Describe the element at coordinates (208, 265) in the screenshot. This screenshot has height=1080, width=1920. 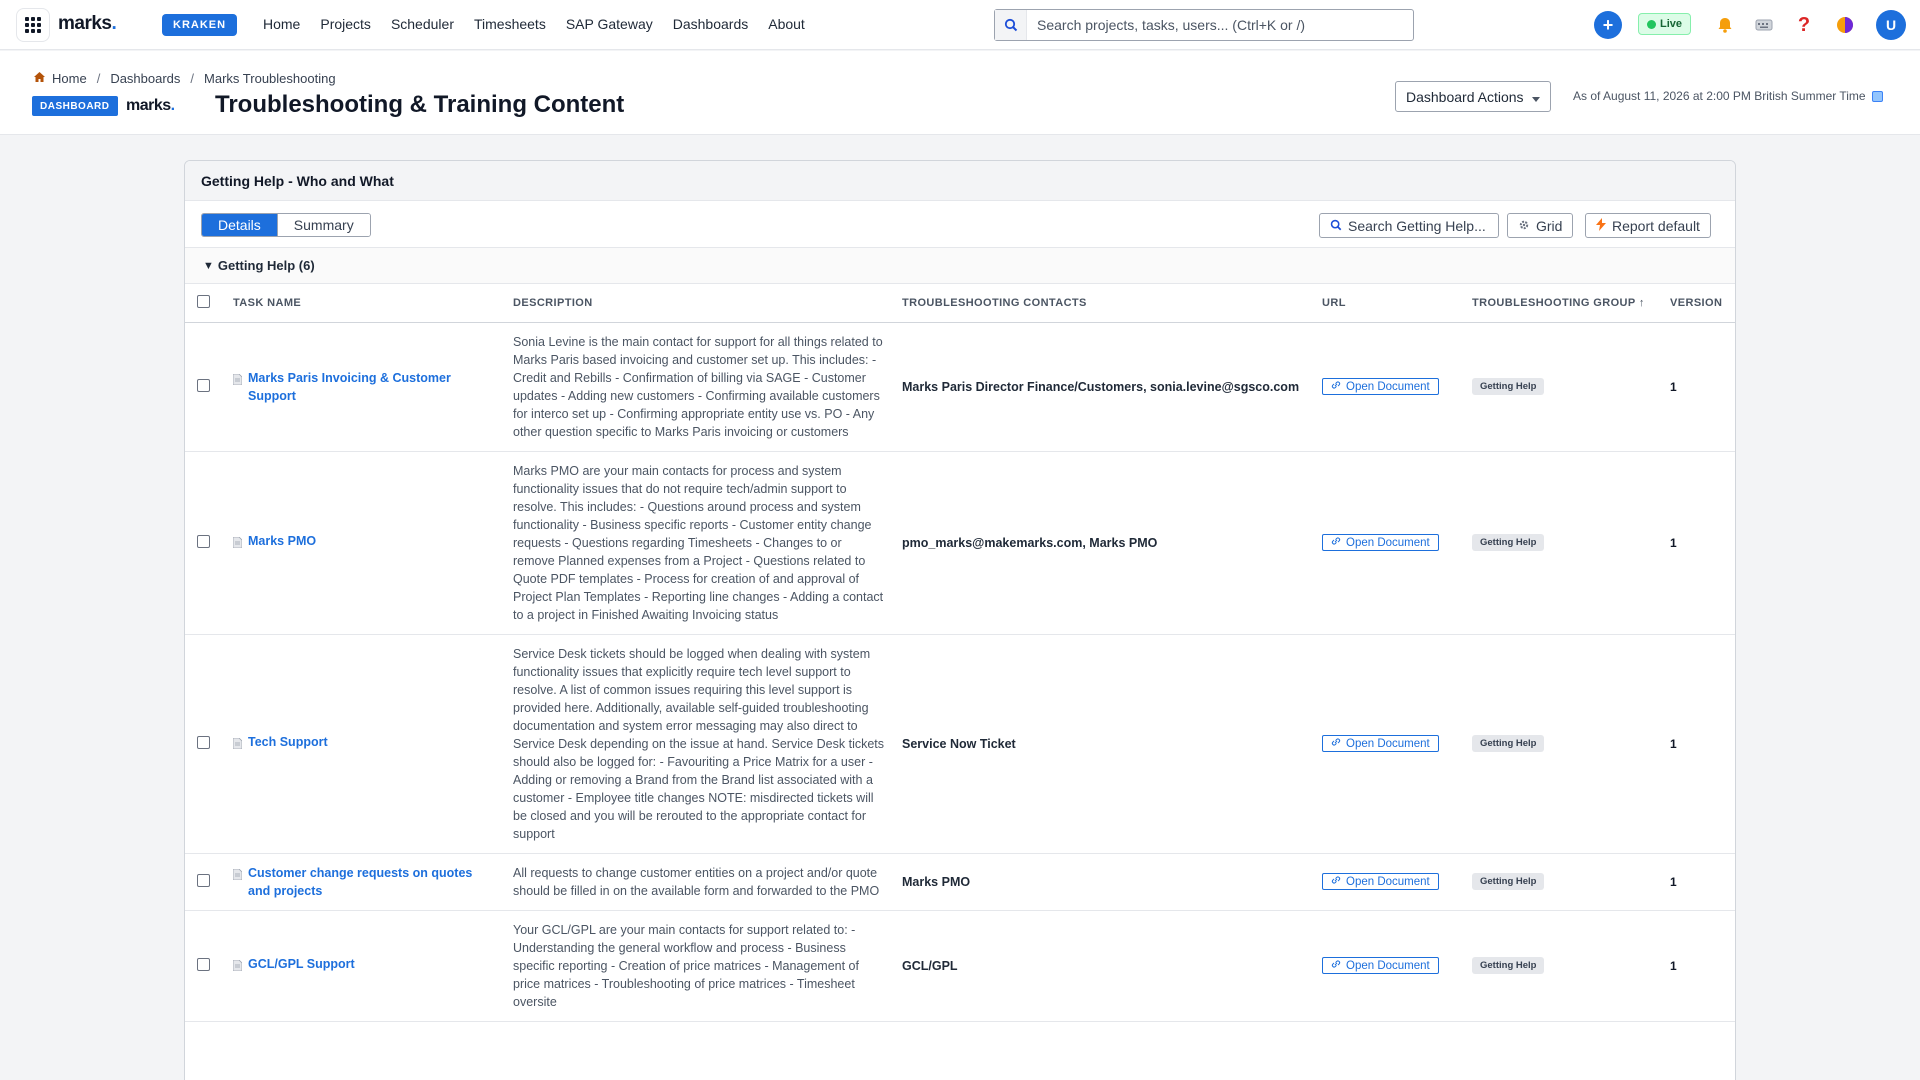
I see `caret-down-icon: ▼` at that location.